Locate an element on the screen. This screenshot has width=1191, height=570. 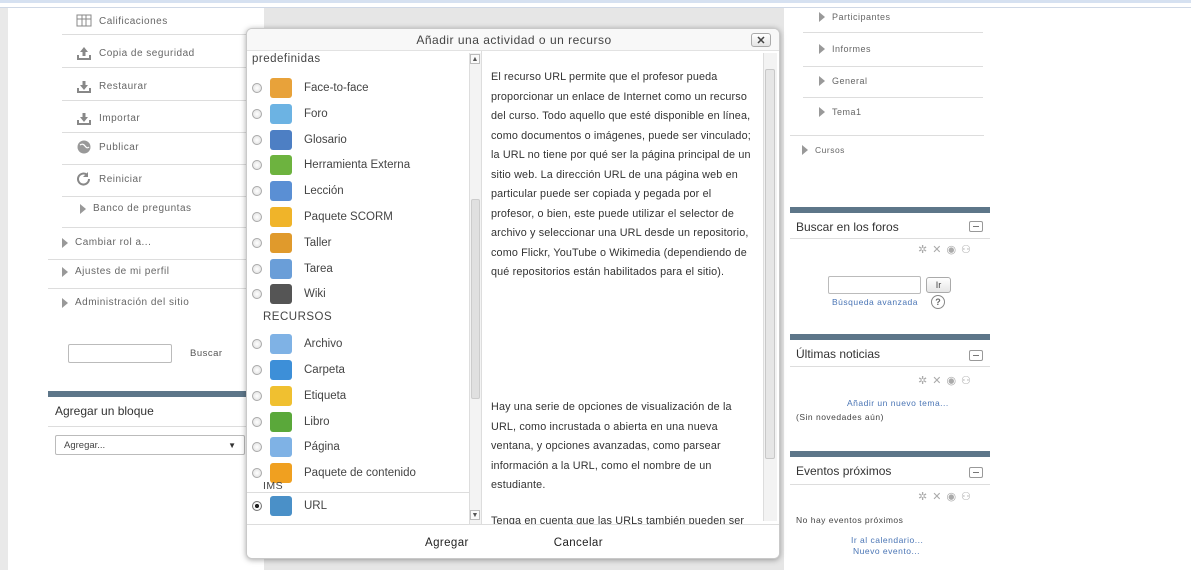
description-scrollbar-thumb is located at coordinates (770, 264).